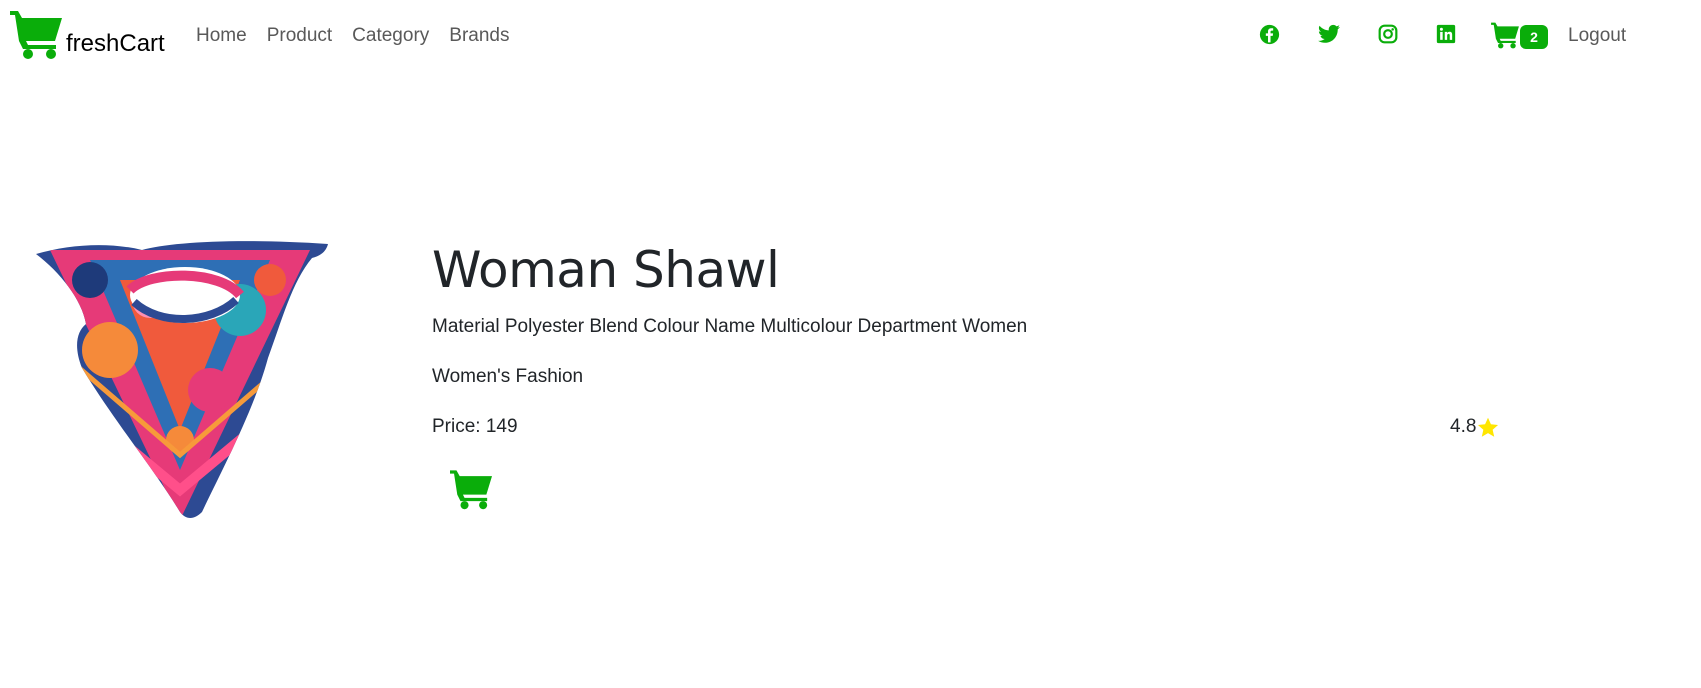  Describe the element at coordinates (182, 379) in the screenshot. I see `product-image` at that location.